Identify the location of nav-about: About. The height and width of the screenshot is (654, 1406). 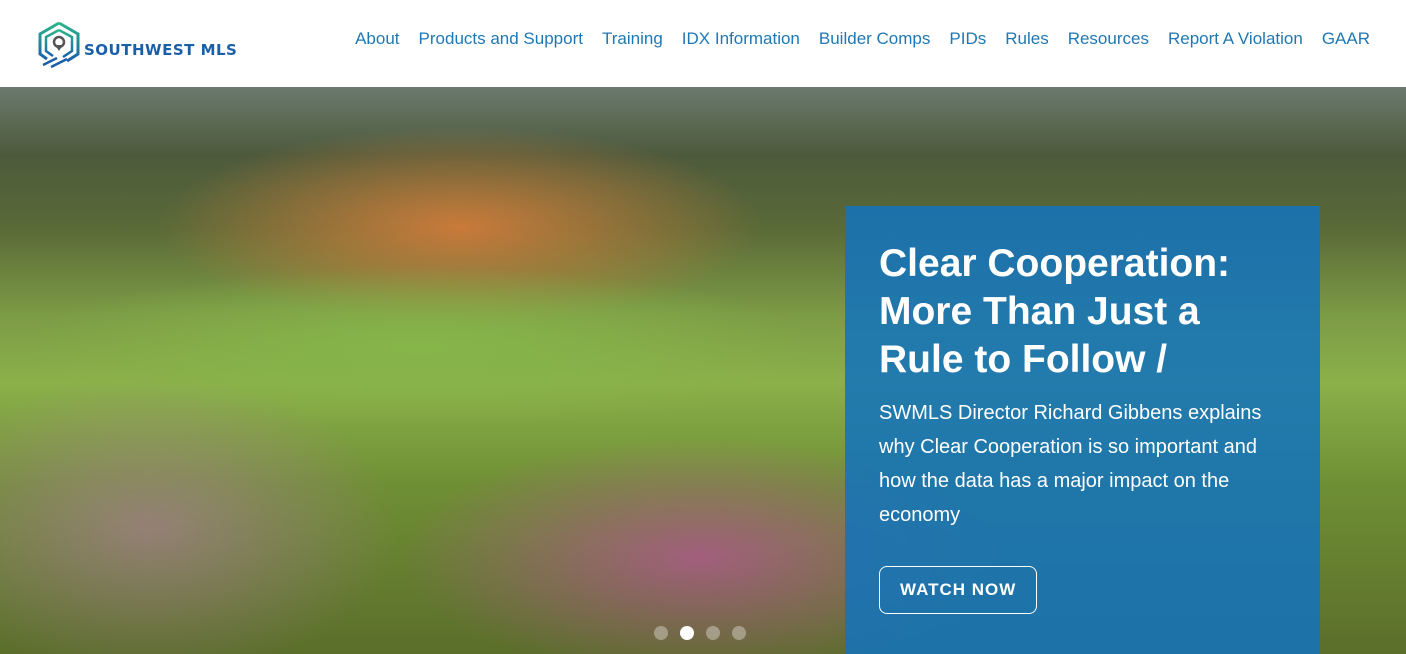
(377, 39).